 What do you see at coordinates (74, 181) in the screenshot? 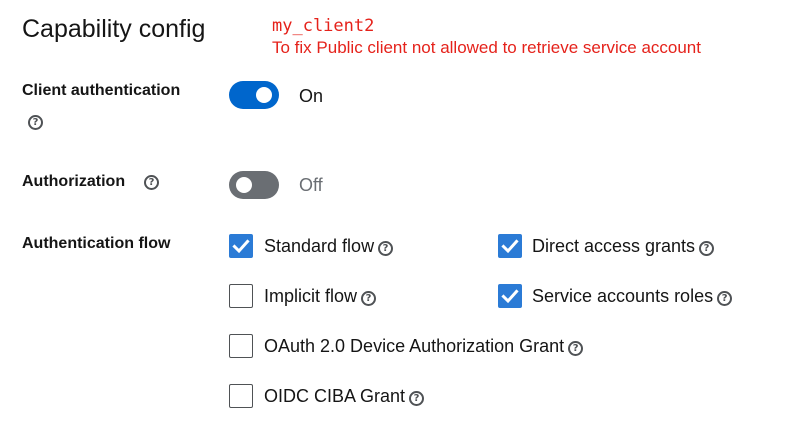
I see `authorization-label: Authorization` at bounding box center [74, 181].